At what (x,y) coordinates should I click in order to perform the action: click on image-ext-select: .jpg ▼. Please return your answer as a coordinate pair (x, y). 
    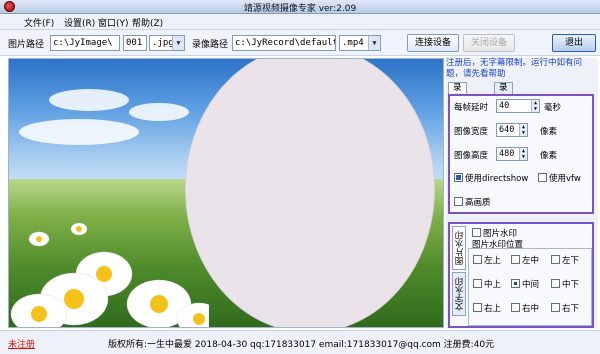
    Looking at the image, I should click on (167, 43).